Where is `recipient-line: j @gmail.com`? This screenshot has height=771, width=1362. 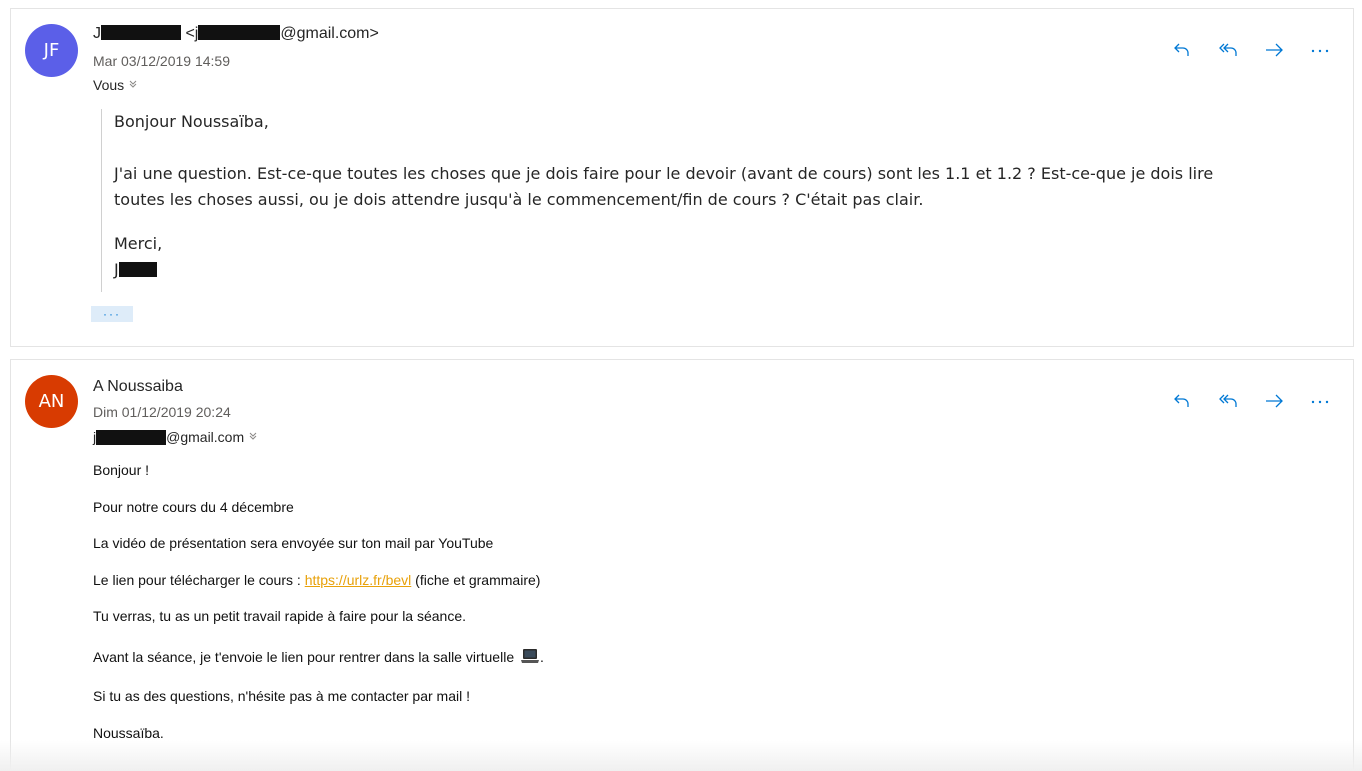 recipient-line: j @gmail.com is located at coordinates (175, 437).